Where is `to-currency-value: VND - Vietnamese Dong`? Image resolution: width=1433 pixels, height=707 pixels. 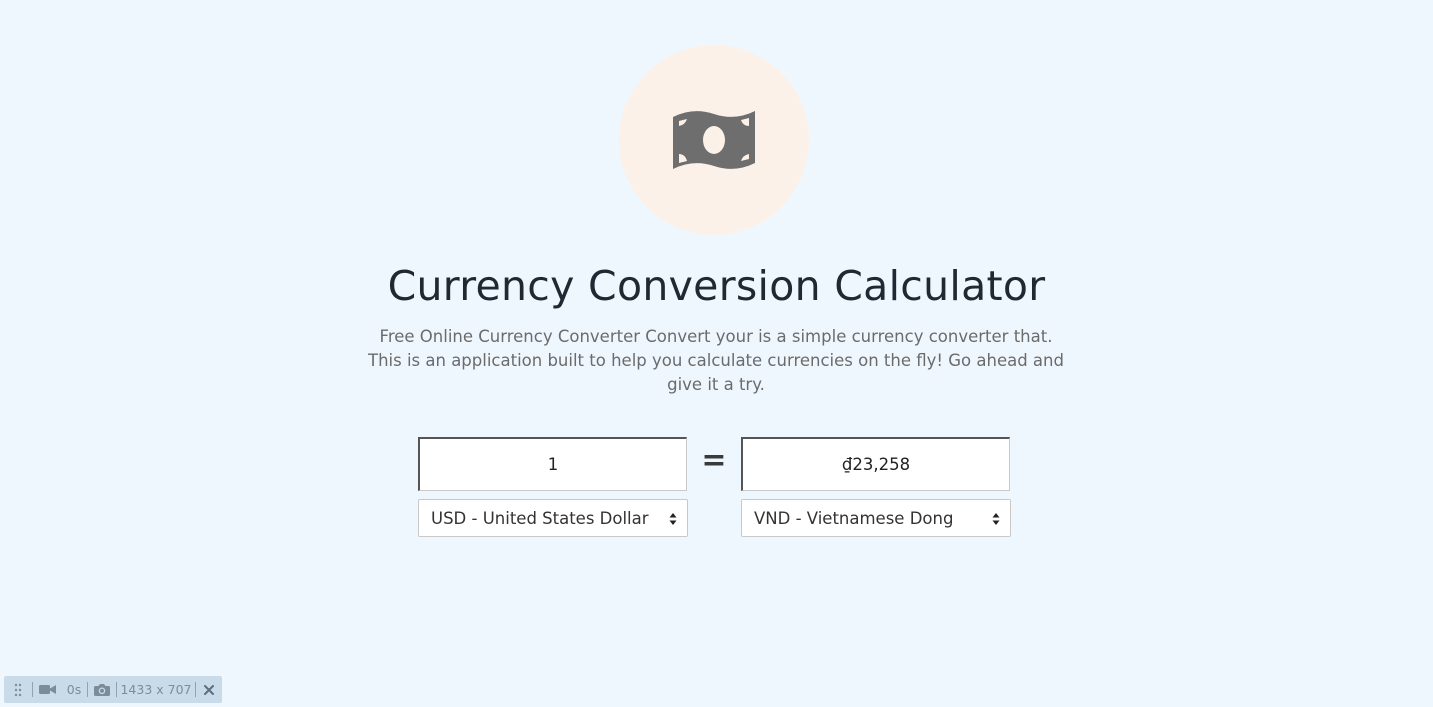 to-currency-value: VND - Vietnamese Dong is located at coordinates (854, 518).